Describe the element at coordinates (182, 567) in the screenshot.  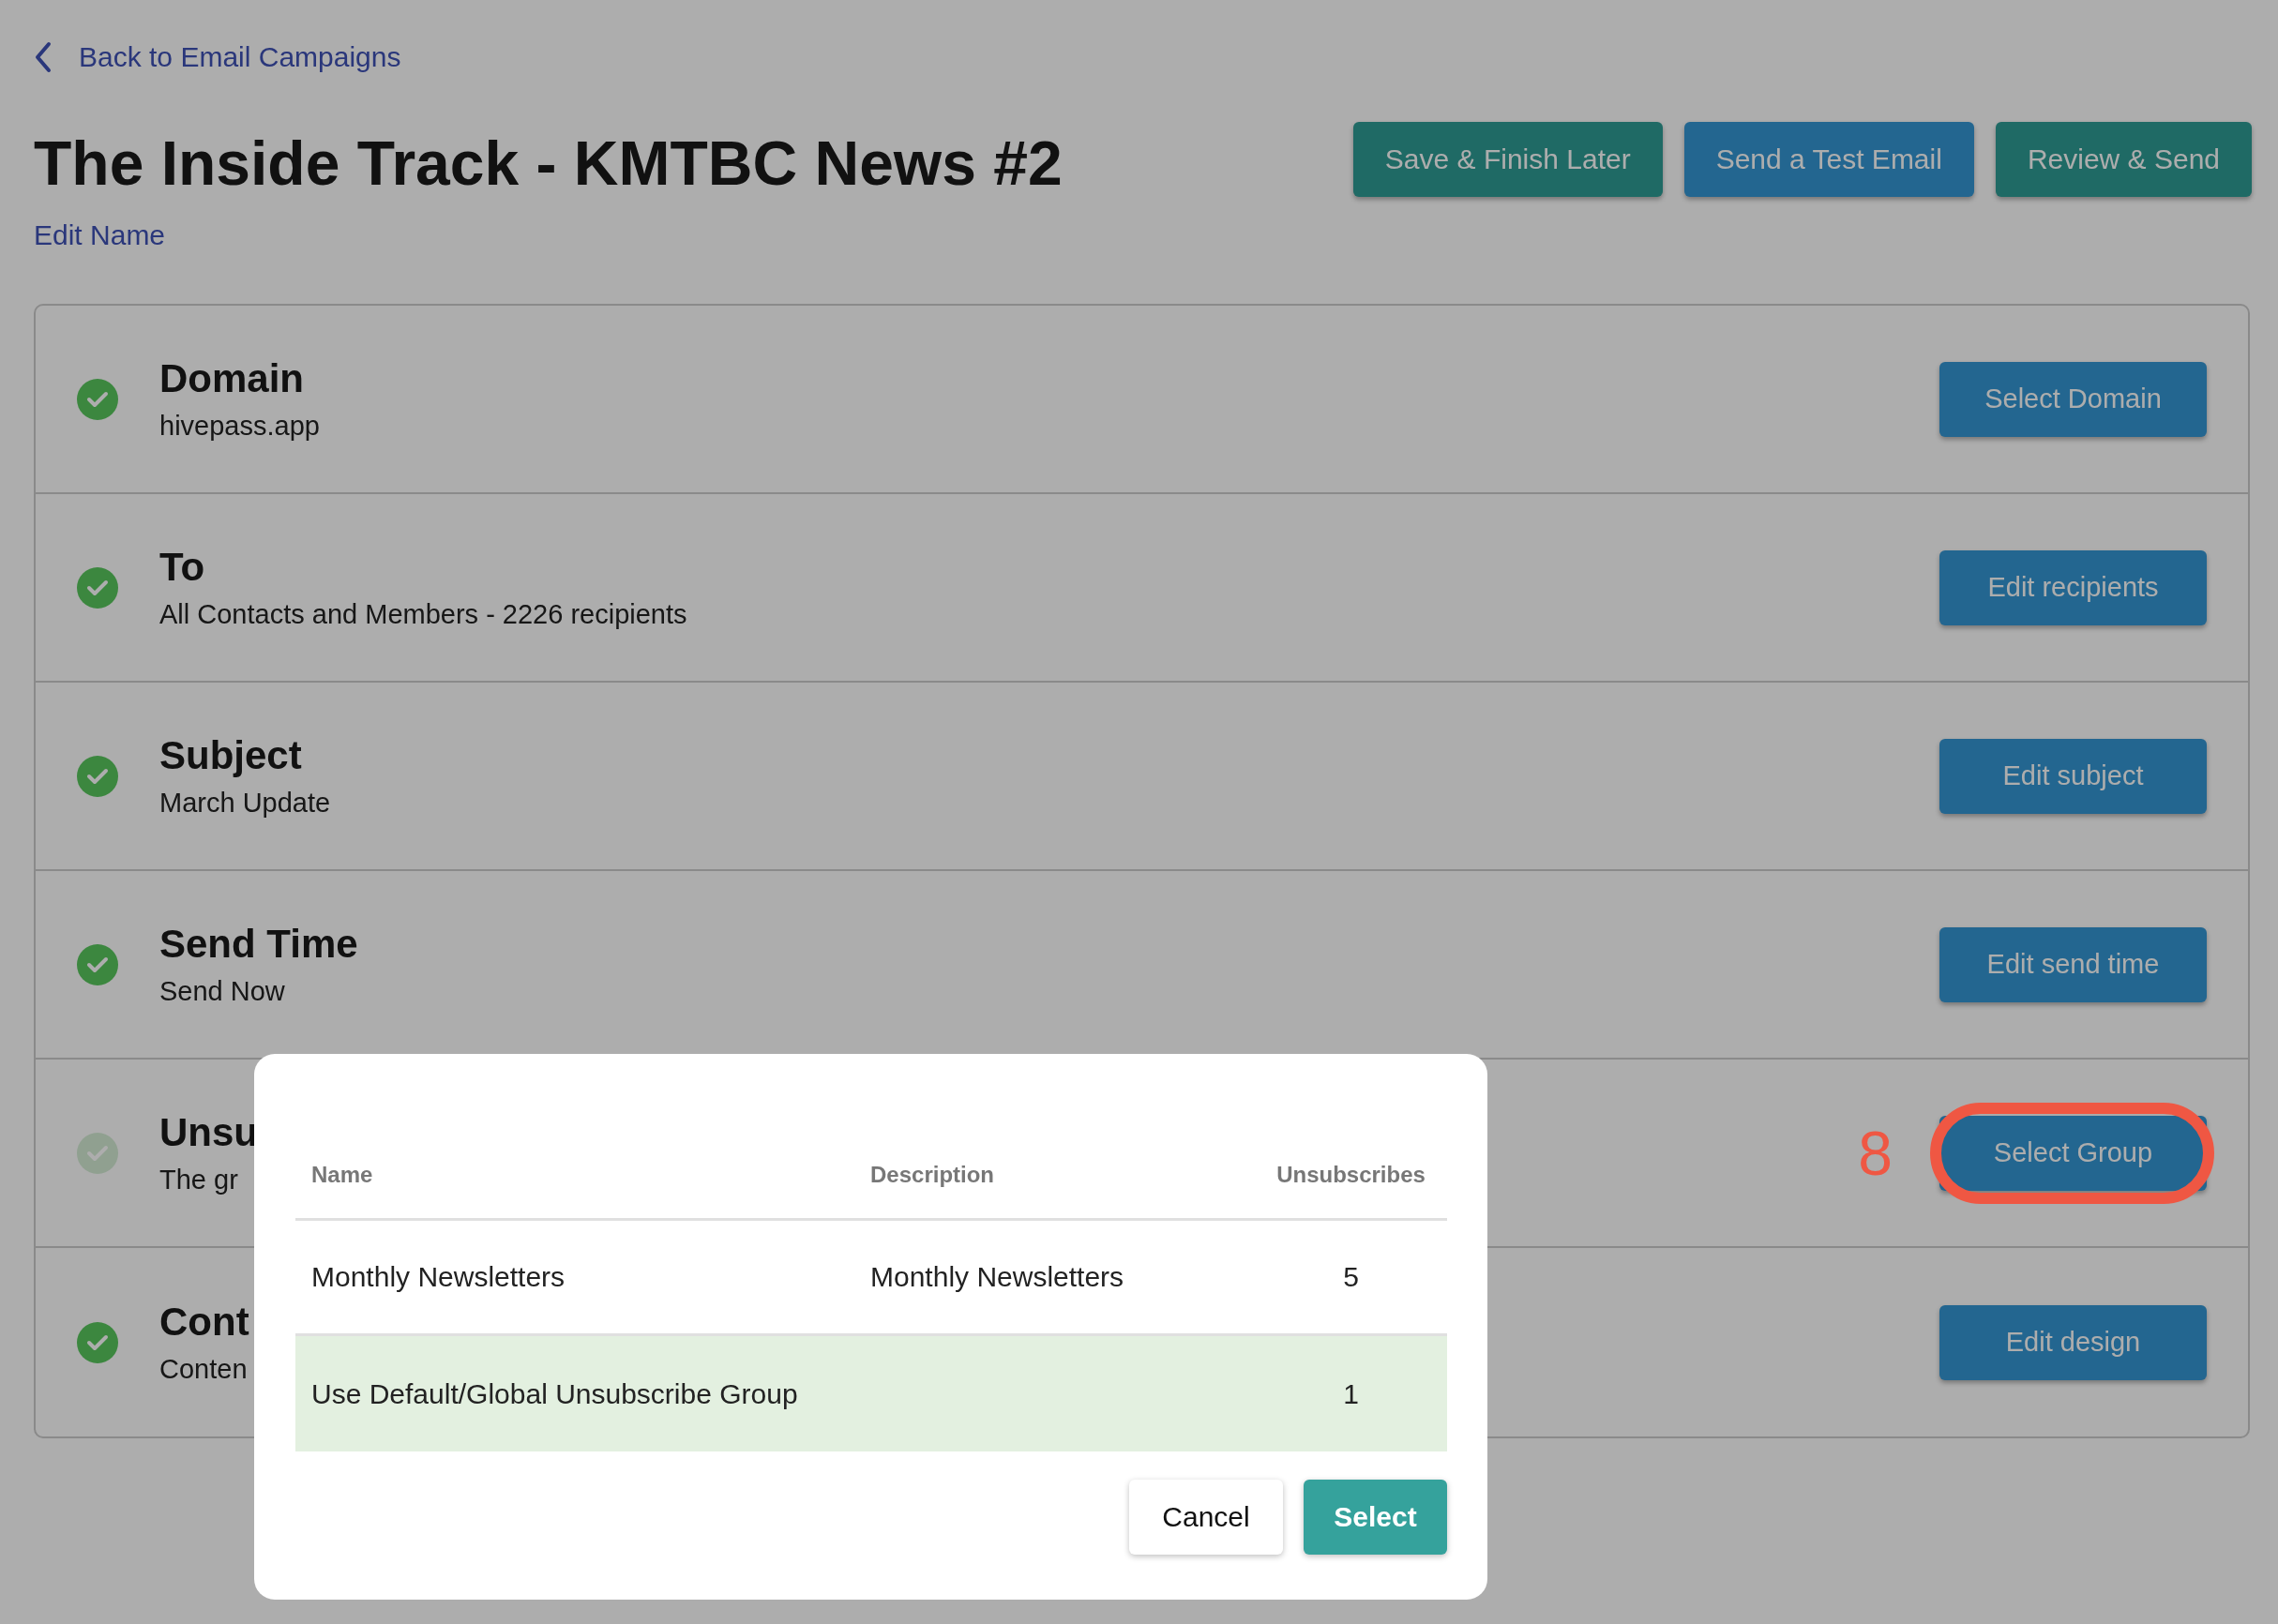
I see `step-title: To` at that location.